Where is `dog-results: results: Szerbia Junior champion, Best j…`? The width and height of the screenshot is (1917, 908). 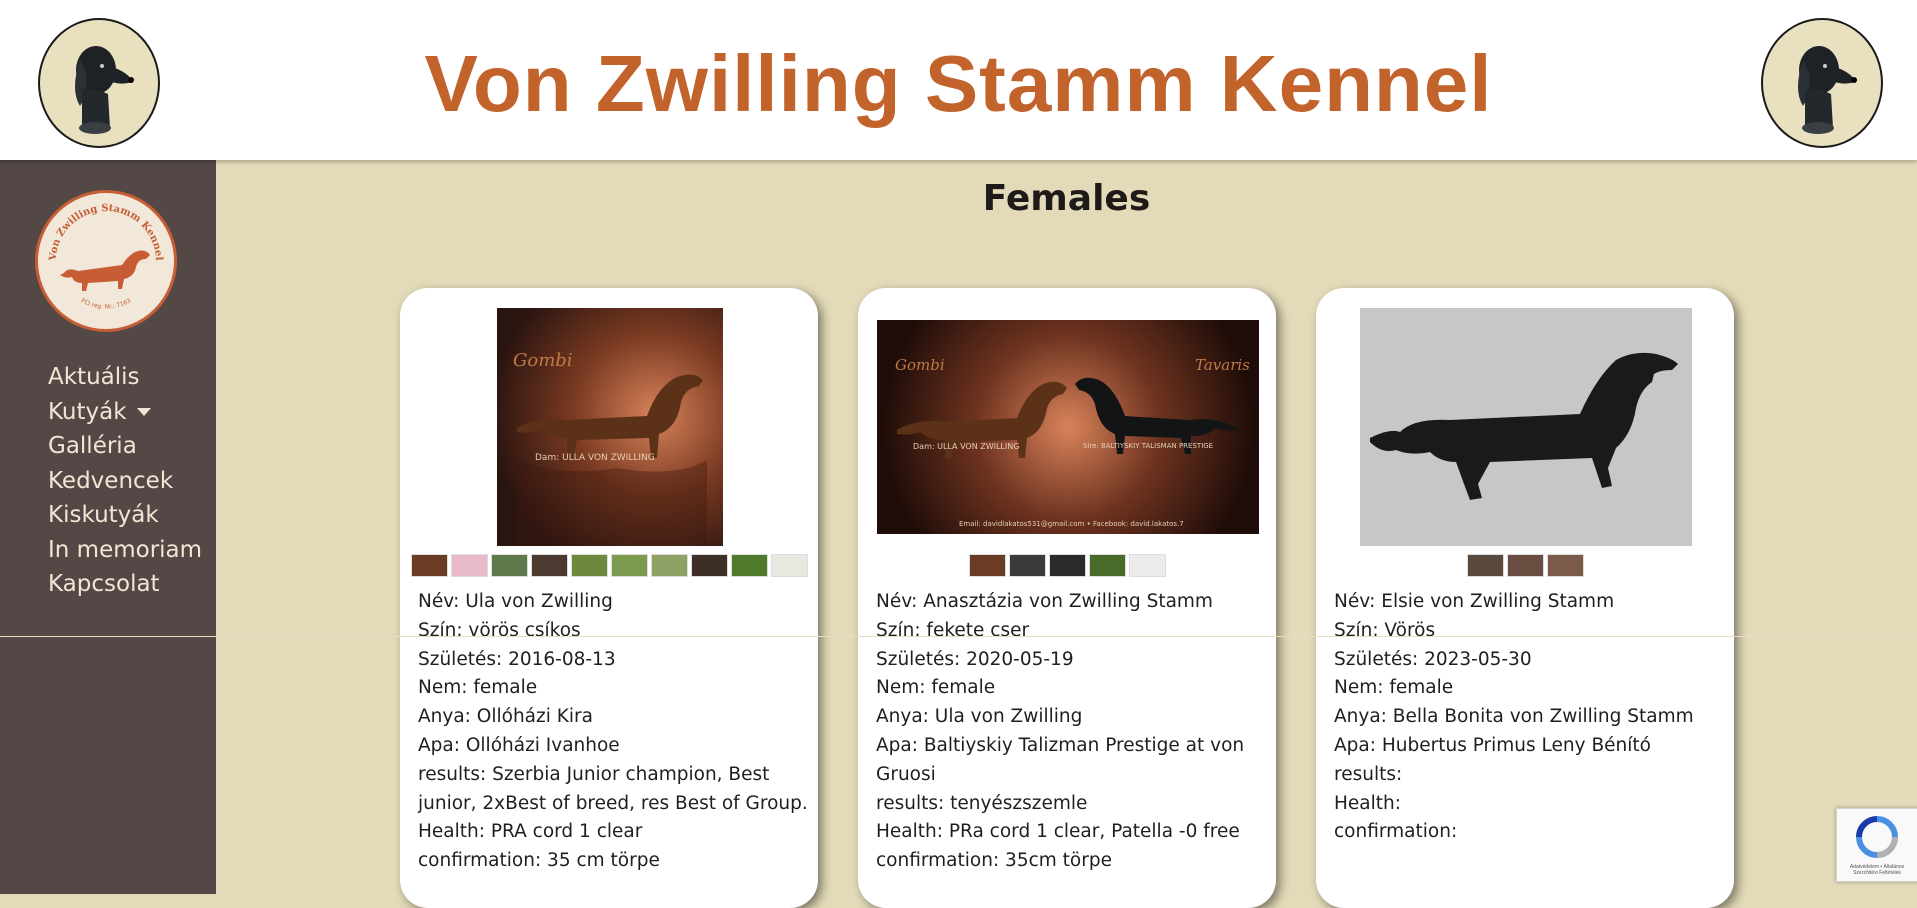
dog-results: results: Szerbia Junior champion, Best j… is located at coordinates (613, 788).